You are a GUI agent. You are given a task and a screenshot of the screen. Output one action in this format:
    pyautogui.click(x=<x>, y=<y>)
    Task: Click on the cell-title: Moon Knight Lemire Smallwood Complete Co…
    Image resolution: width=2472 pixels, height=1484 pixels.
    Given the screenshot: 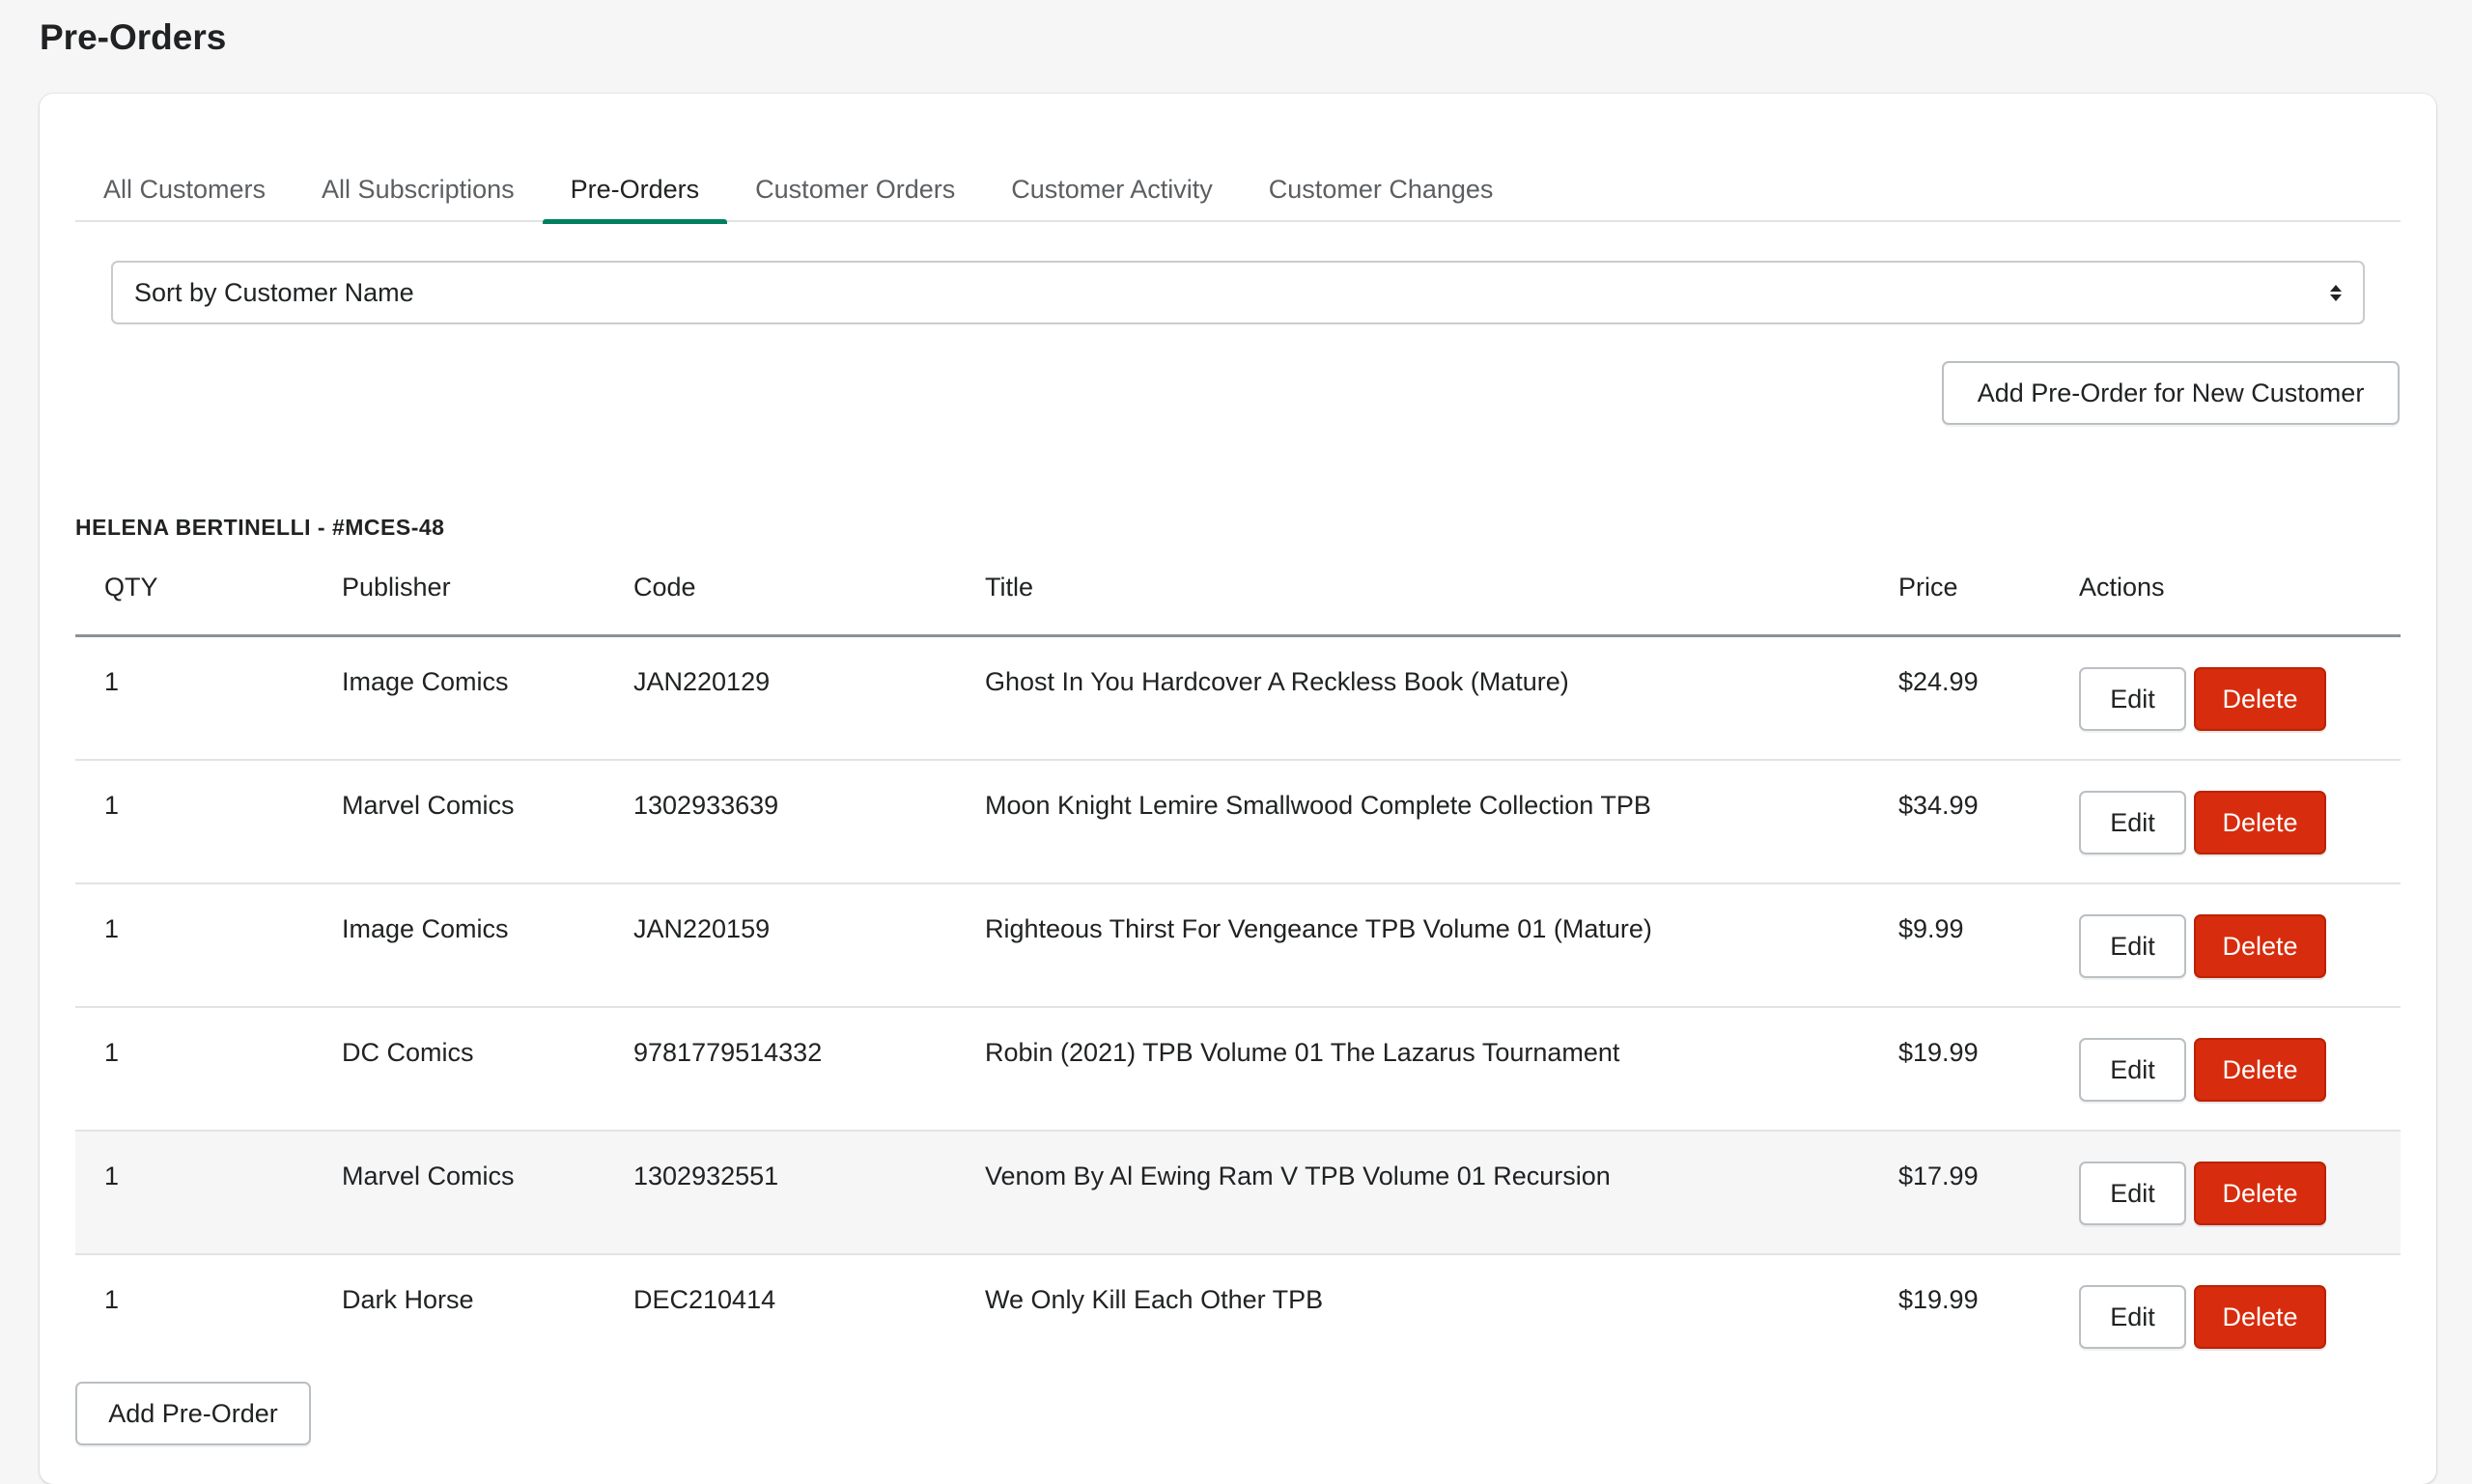 What is the action you would take?
    pyautogui.click(x=1318, y=806)
    